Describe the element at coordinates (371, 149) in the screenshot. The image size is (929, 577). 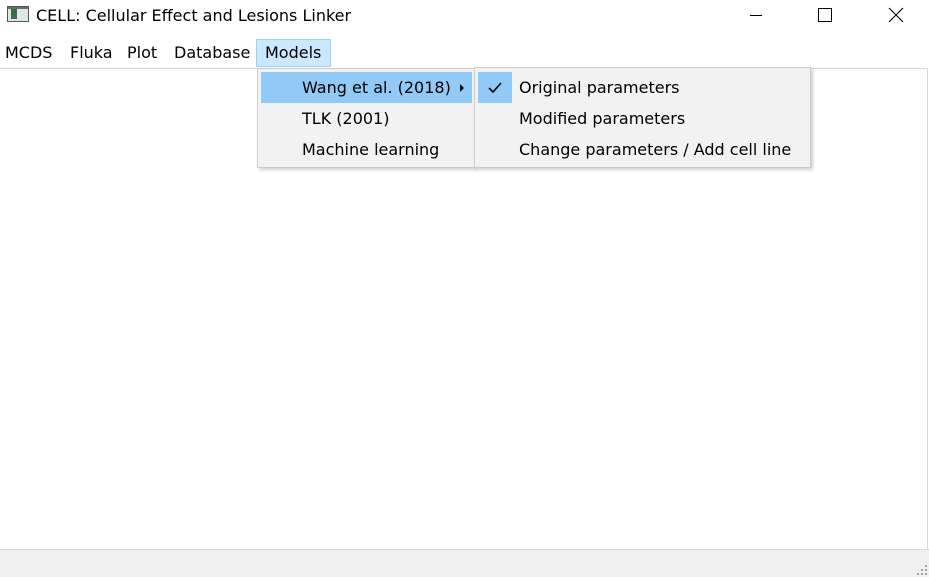
I see `menu-item-label: Machine learning` at that location.